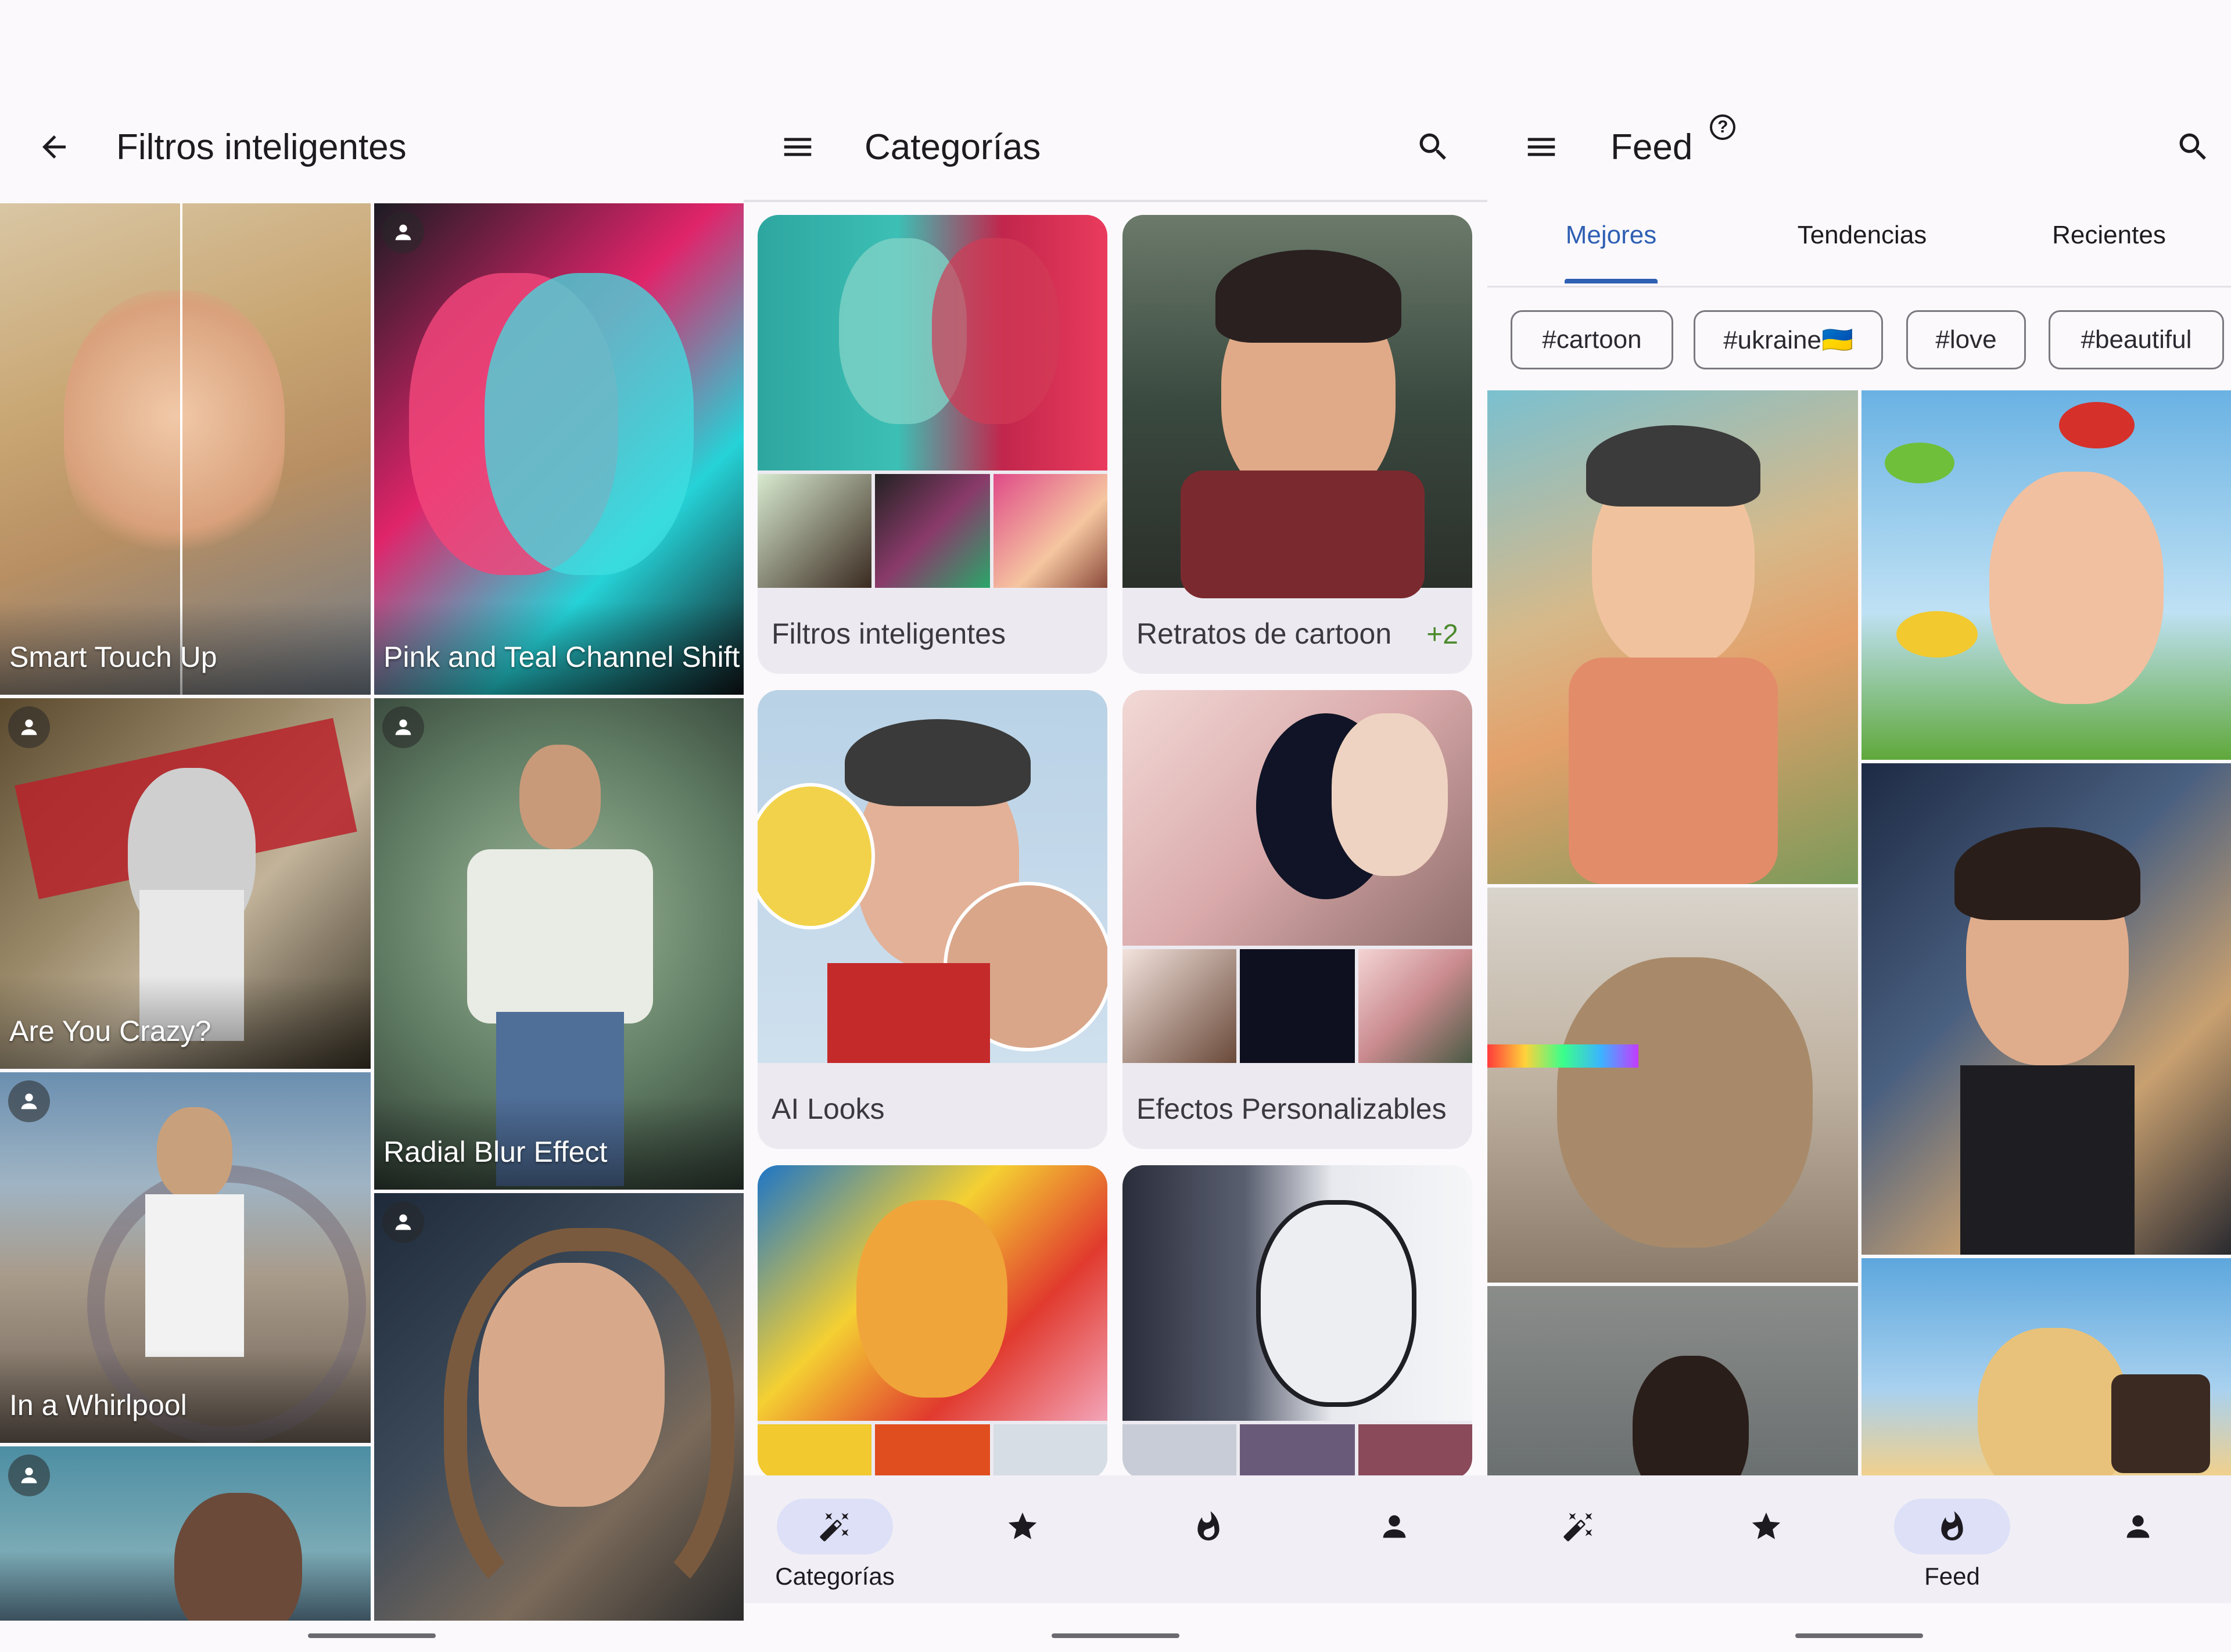  I want to click on filter-tile-smart-touch-up: Smart Touch Up, so click(185, 449).